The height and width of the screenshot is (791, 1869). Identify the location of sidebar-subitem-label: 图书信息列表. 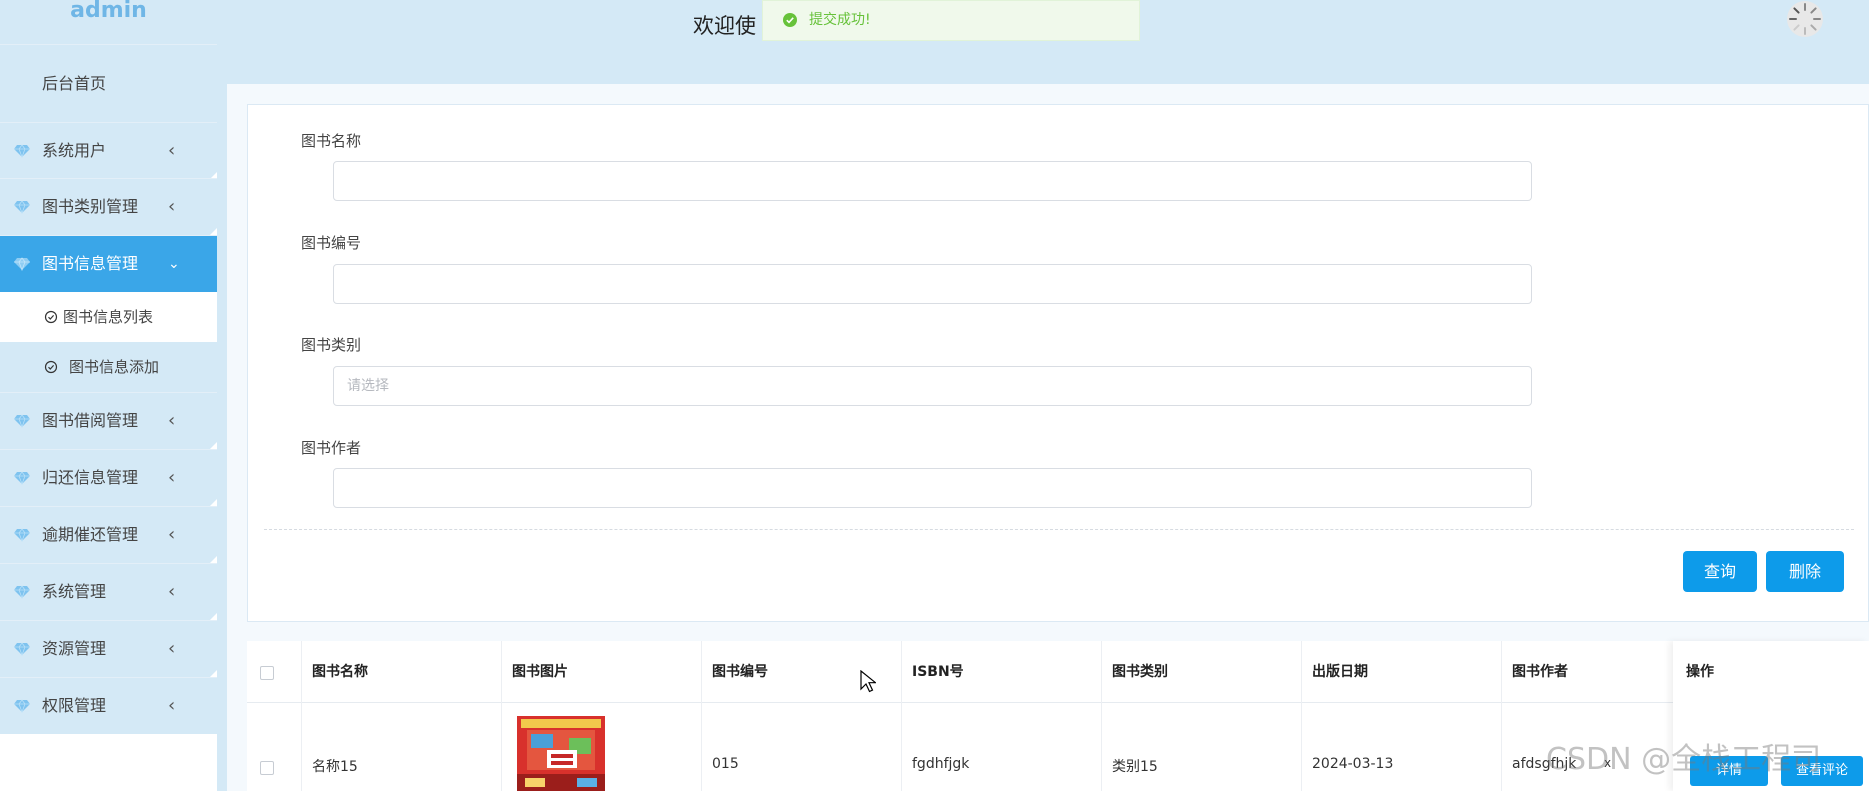
(108, 317).